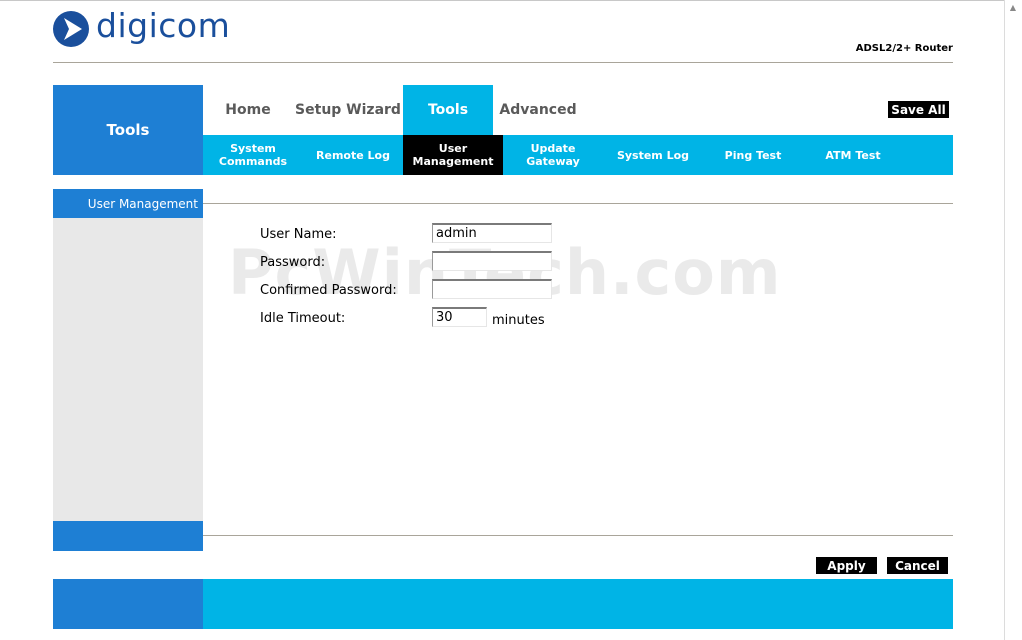 The height and width of the screenshot is (640, 1022). I want to click on footer-left-band, so click(128, 604).